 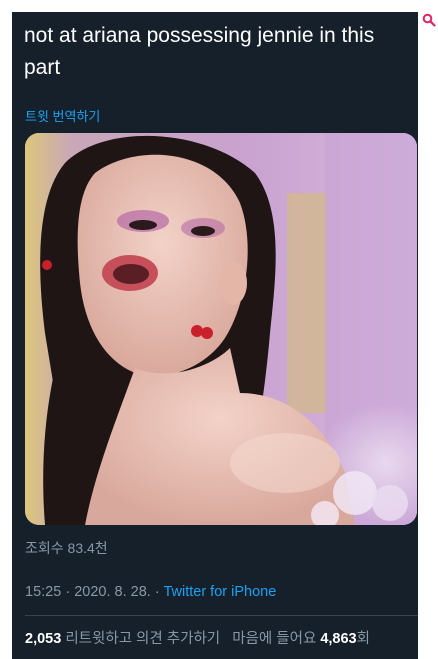 I want to click on likes-stat: 마음에 들어요 4,863회, so click(x=301, y=639).